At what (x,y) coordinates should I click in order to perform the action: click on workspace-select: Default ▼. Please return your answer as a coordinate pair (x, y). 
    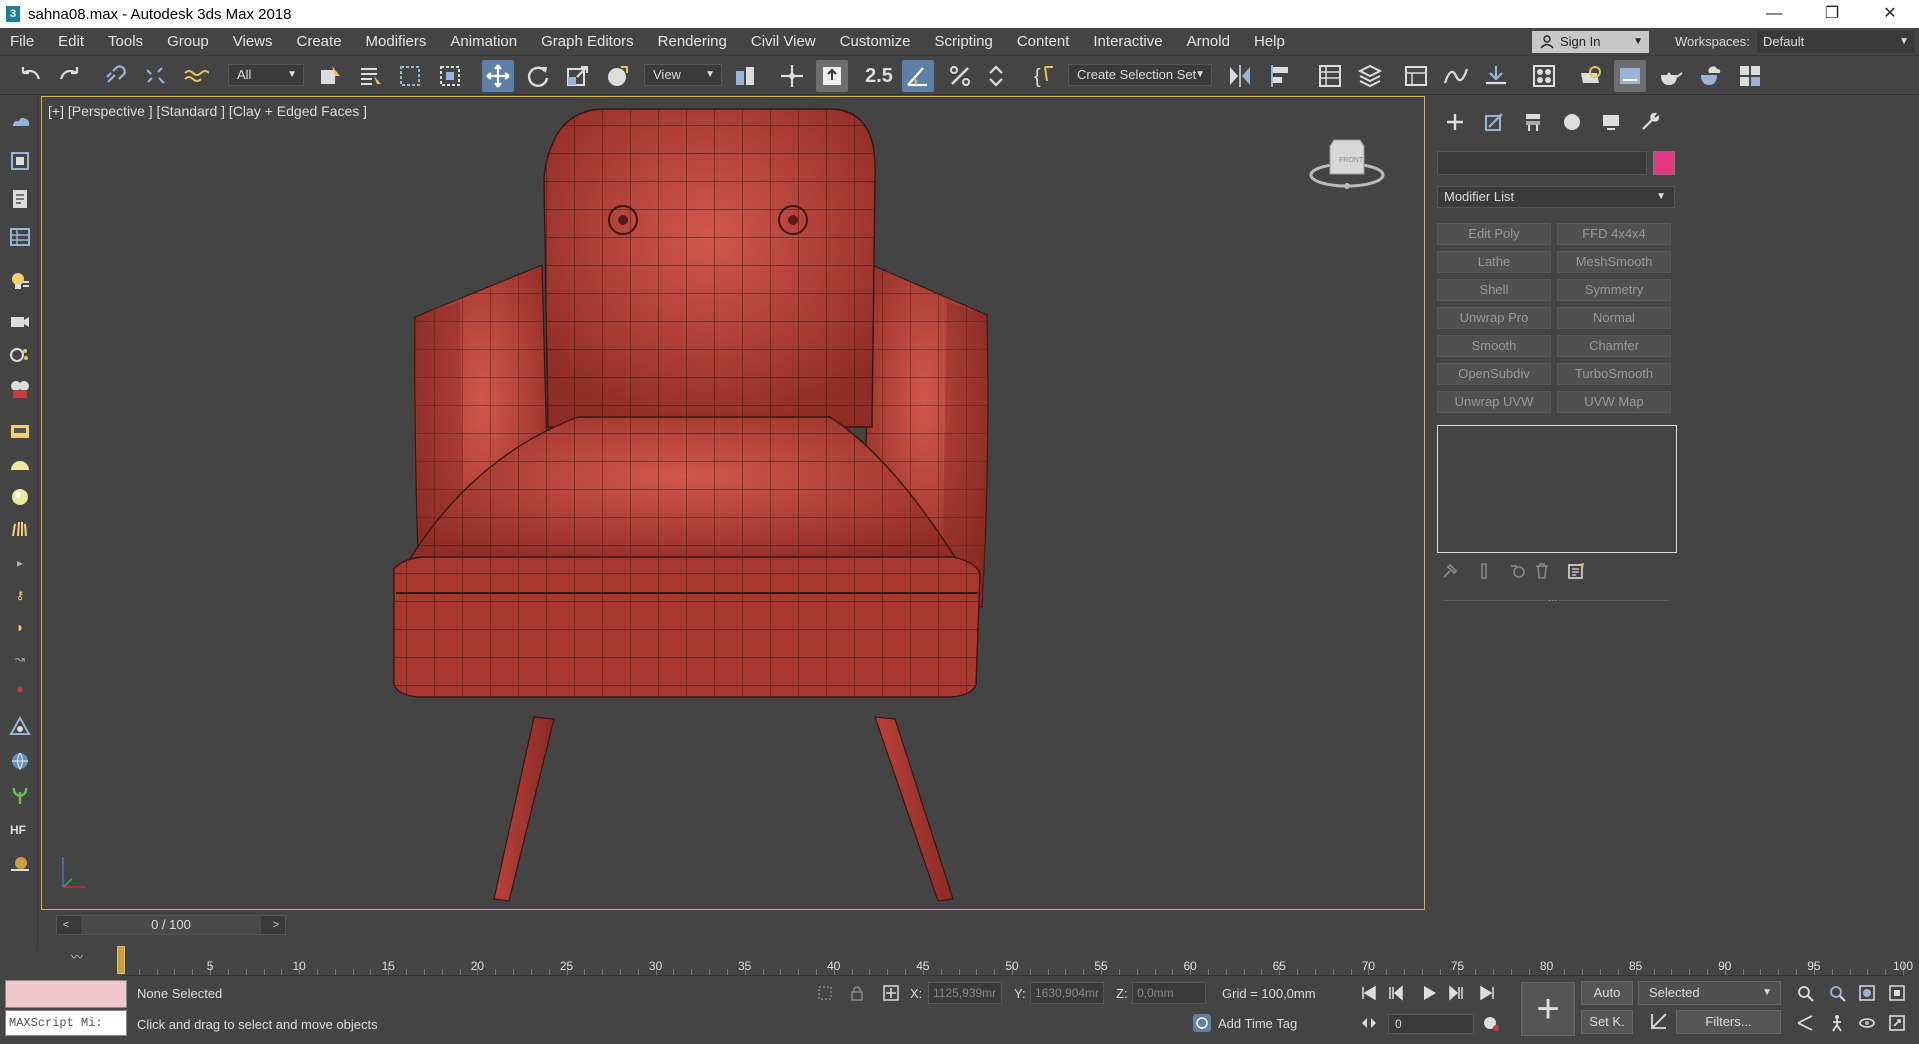
    Looking at the image, I should click on (1836, 42).